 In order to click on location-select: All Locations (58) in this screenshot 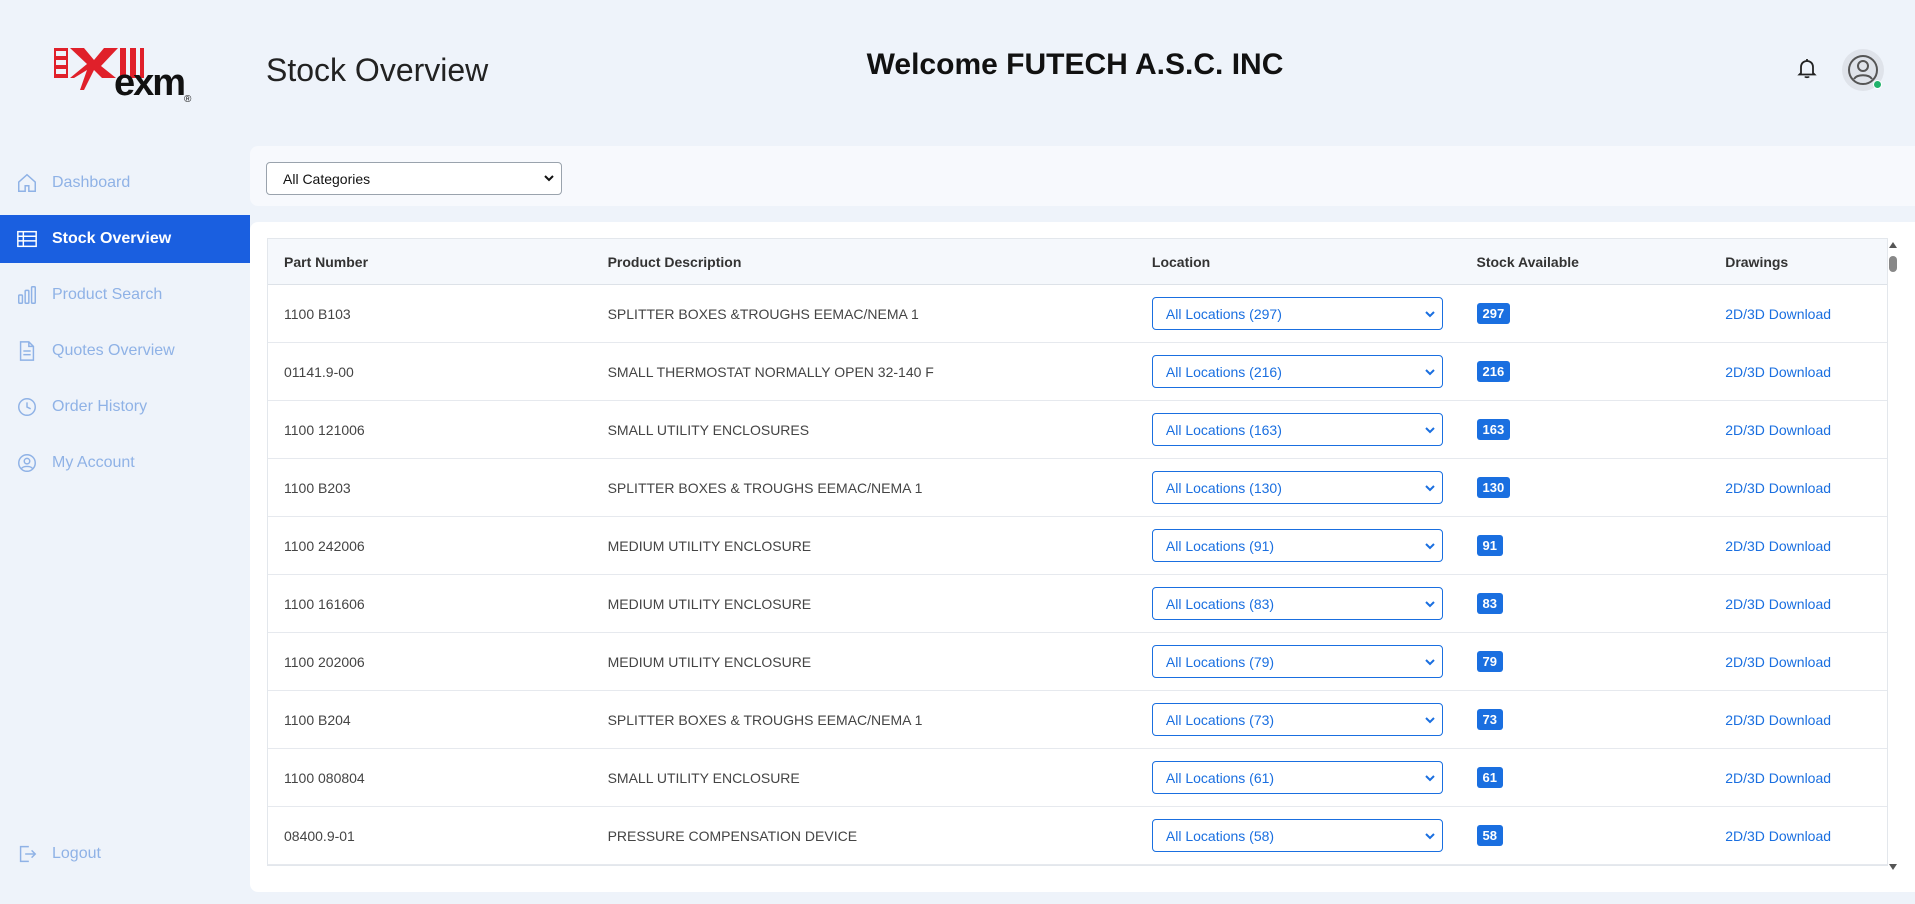, I will do `click(1297, 835)`.